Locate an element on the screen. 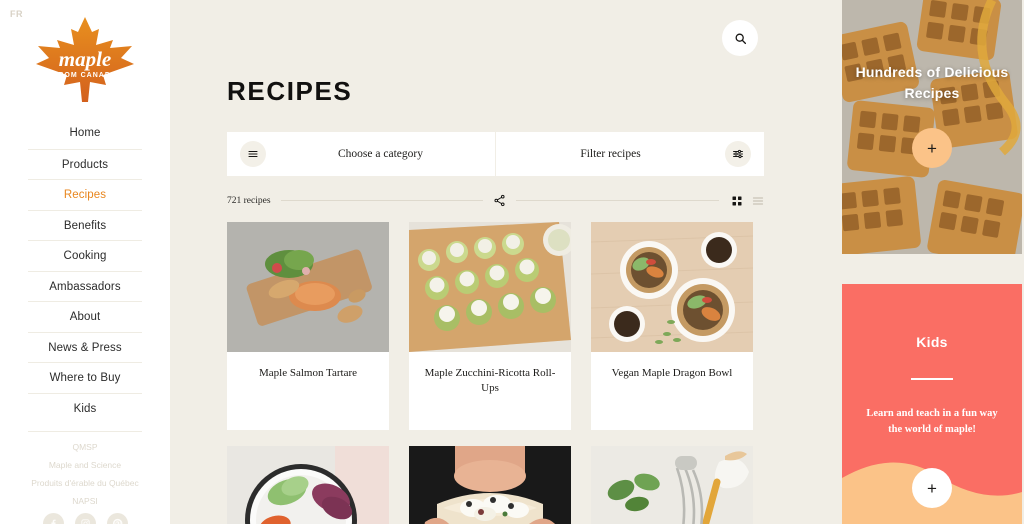  pinterest-icon is located at coordinates (117, 518).